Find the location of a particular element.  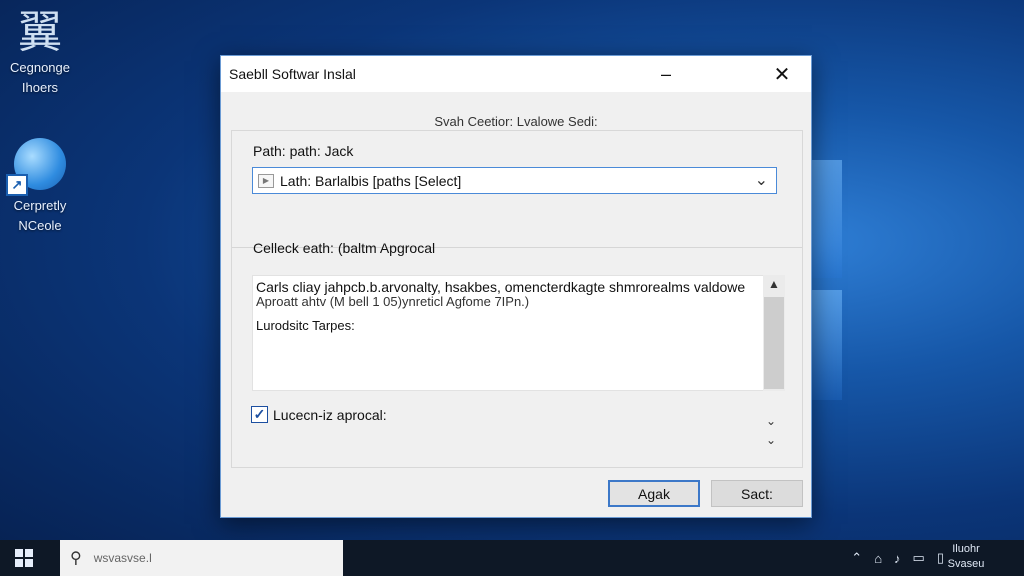

search-placeholder: wsvasvse.l is located at coordinates (122, 558).